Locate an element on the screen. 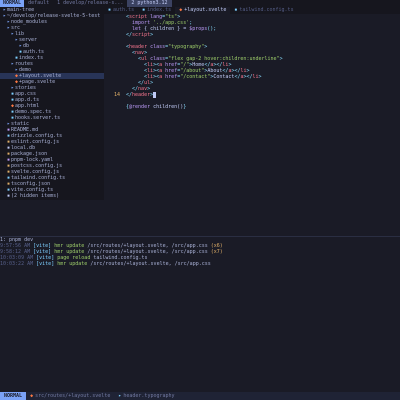 The height and width of the screenshot is (400, 400). symbol-icon: ▸ is located at coordinates (120, 396).